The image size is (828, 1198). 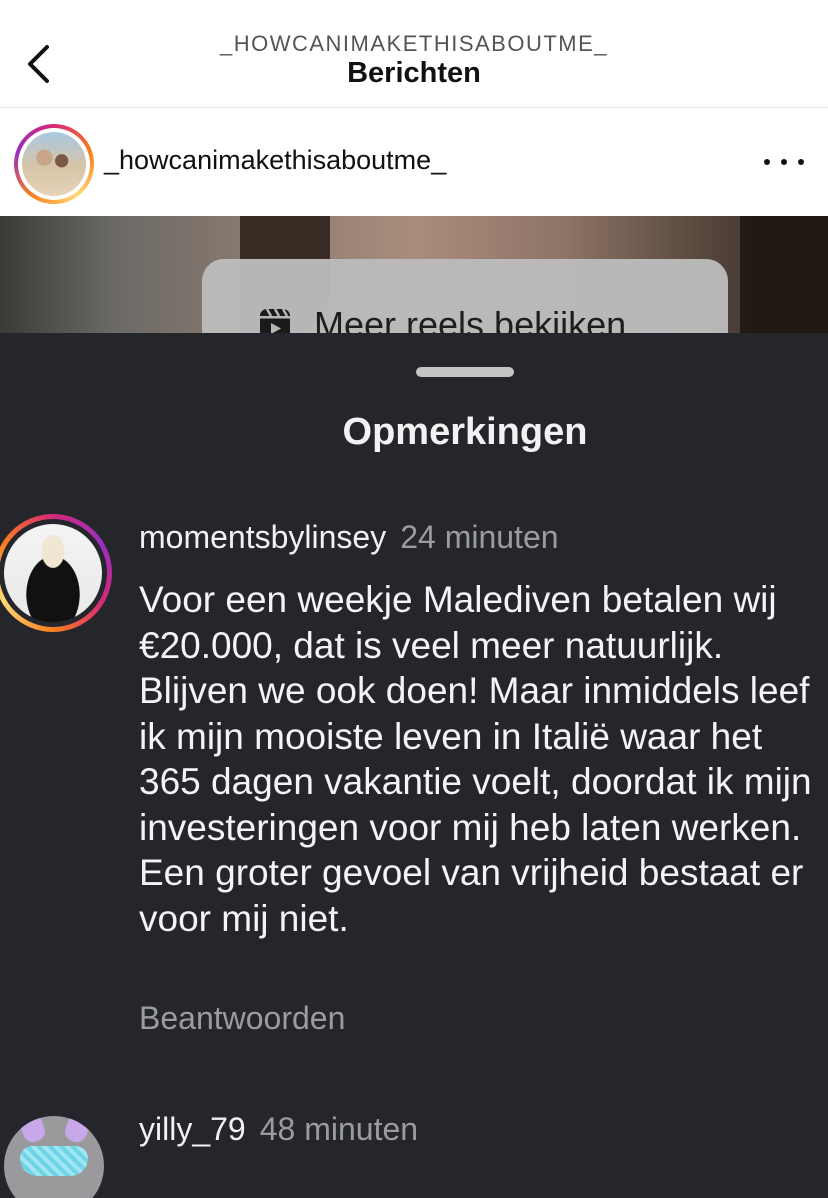 What do you see at coordinates (465, 296) in the screenshot?
I see `more-reels-button: Meer reels bekijken` at bounding box center [465, 296].